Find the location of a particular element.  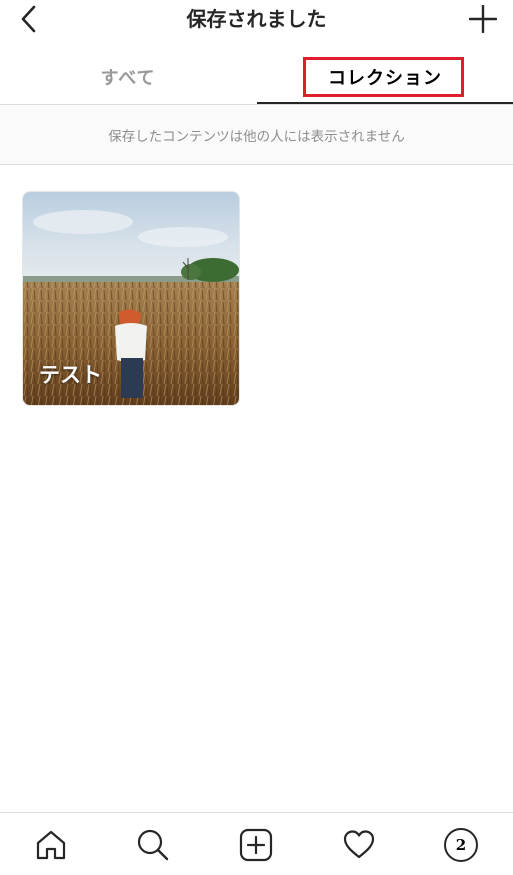

heart-icon is located at coordinates (359, 844).